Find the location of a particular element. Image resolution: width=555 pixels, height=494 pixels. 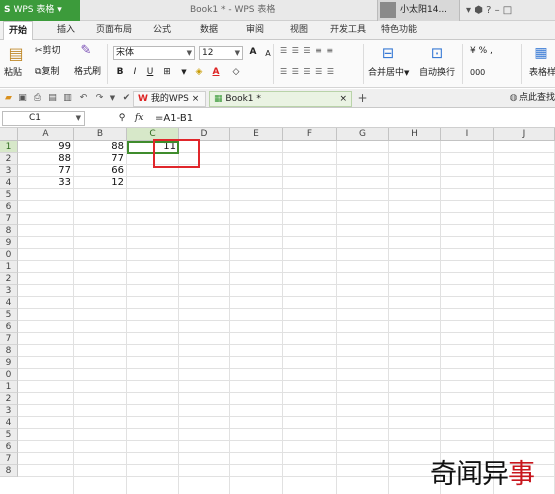

tab-review: 审阅 is located at coordinates (255, 30).